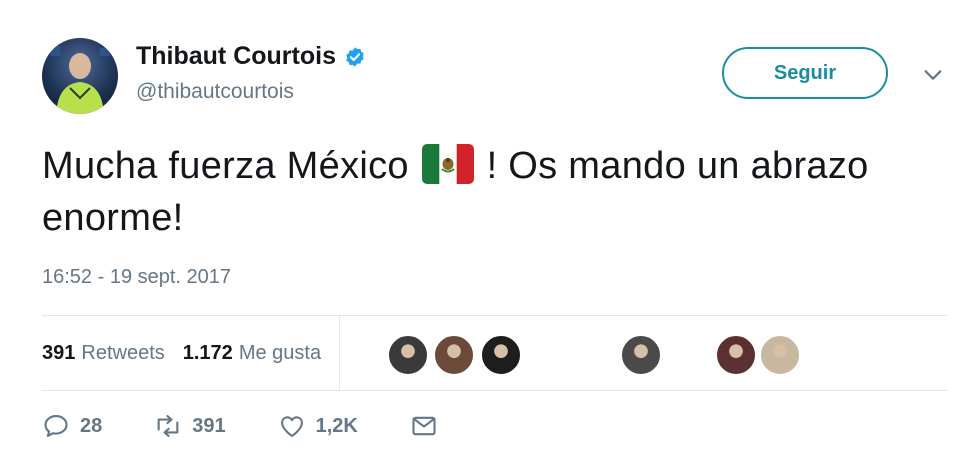  What do you see at coordinates (190, 426) in the screenshot?
I see `retweet-action: 391` at bounding box center [190, 426].